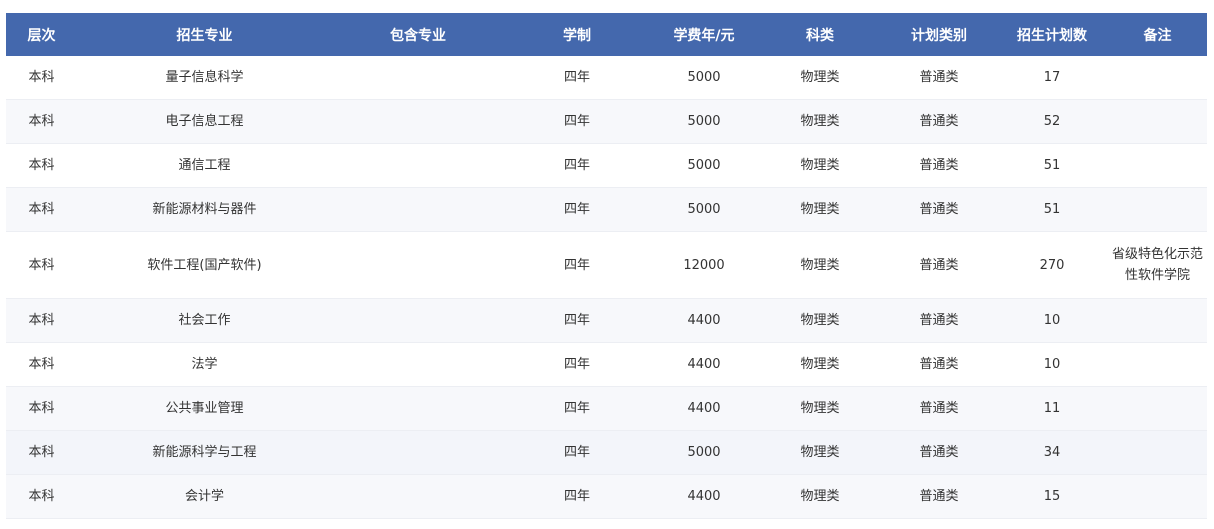 This screenshot has width=1214, height=529. I want to click on table-row: 本科 新能源科学与工程 四年 5000 物理类 普通类 34, so click(606, 452).